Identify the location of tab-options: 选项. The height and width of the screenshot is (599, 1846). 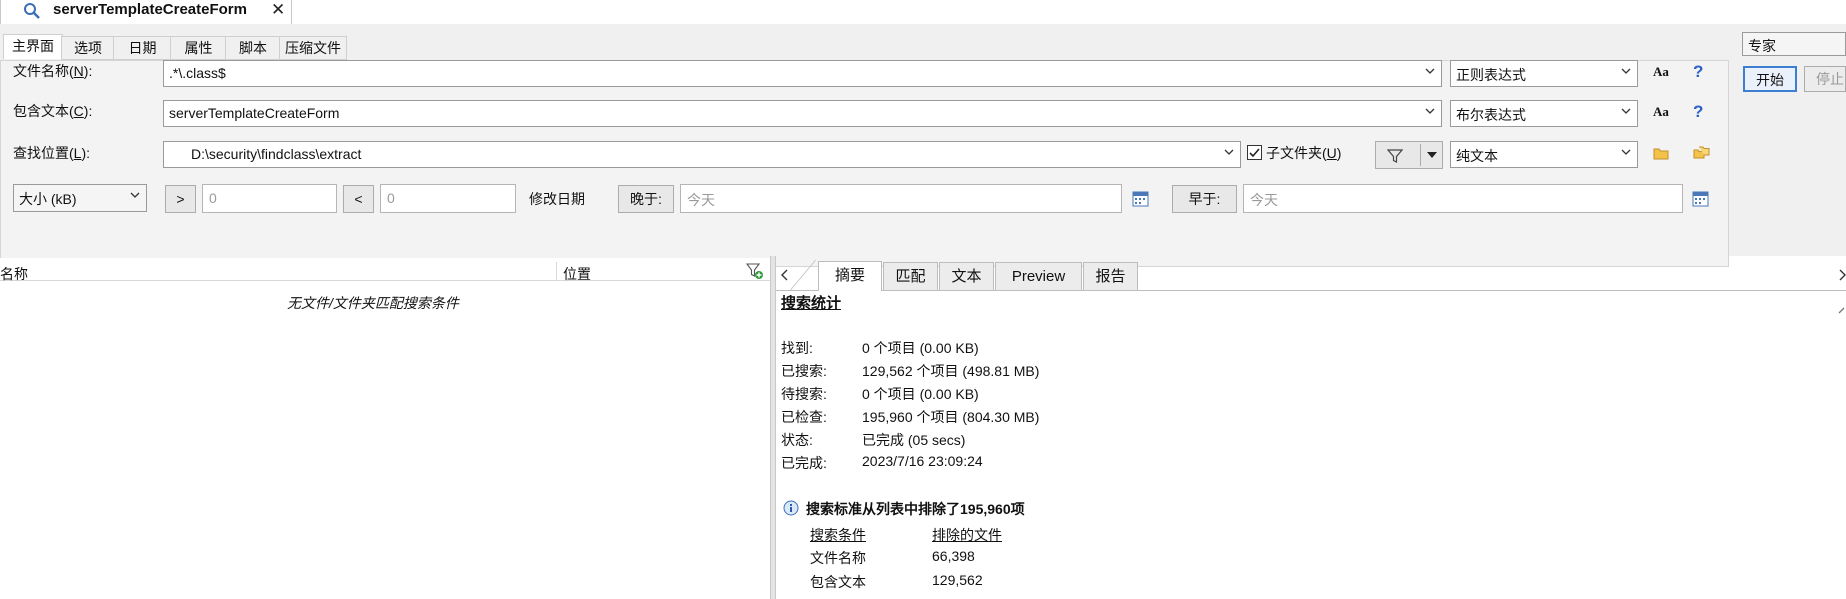
(88, 48).